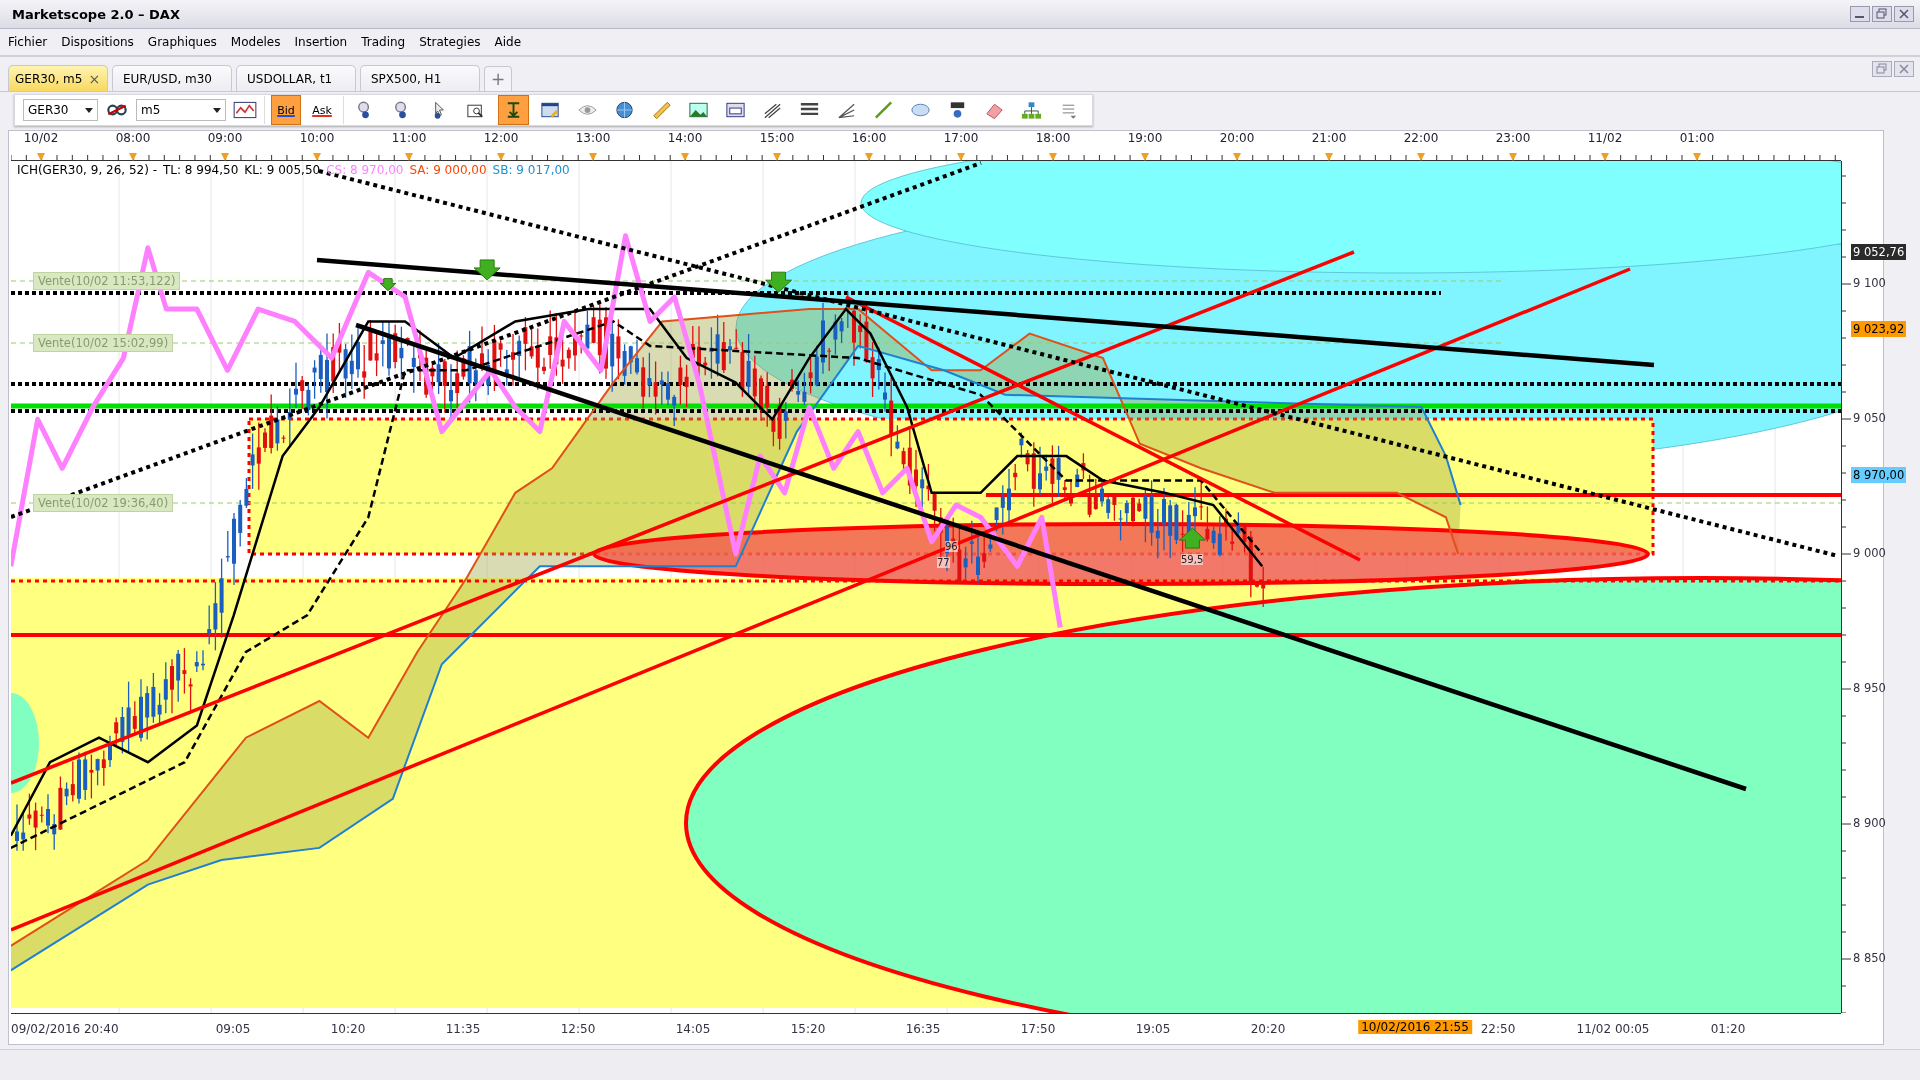 This screenshot has height=1080, width=1920. I want to click on time-axis-label: 16:00, so click(869, 138).